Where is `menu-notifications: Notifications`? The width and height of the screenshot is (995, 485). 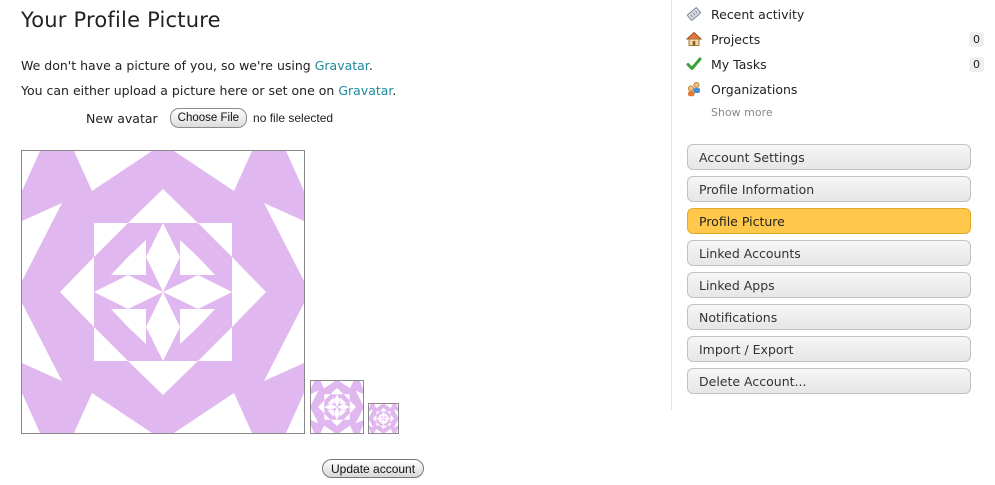
menu-notifications: Notifications is located at coordinates (829, 317).